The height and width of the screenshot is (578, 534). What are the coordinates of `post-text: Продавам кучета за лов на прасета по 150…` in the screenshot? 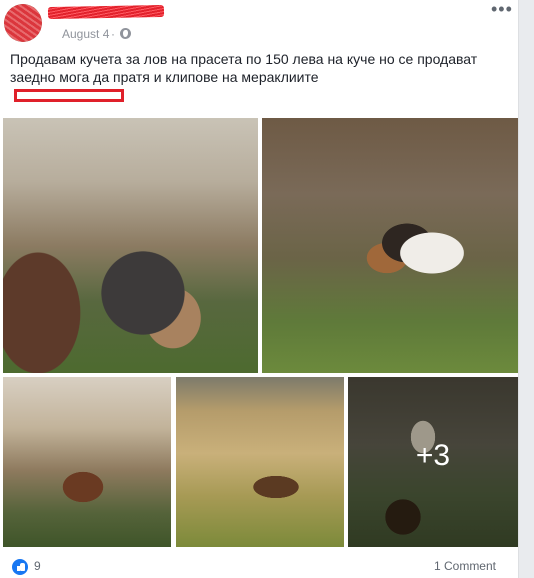 It's located at (260, 68).